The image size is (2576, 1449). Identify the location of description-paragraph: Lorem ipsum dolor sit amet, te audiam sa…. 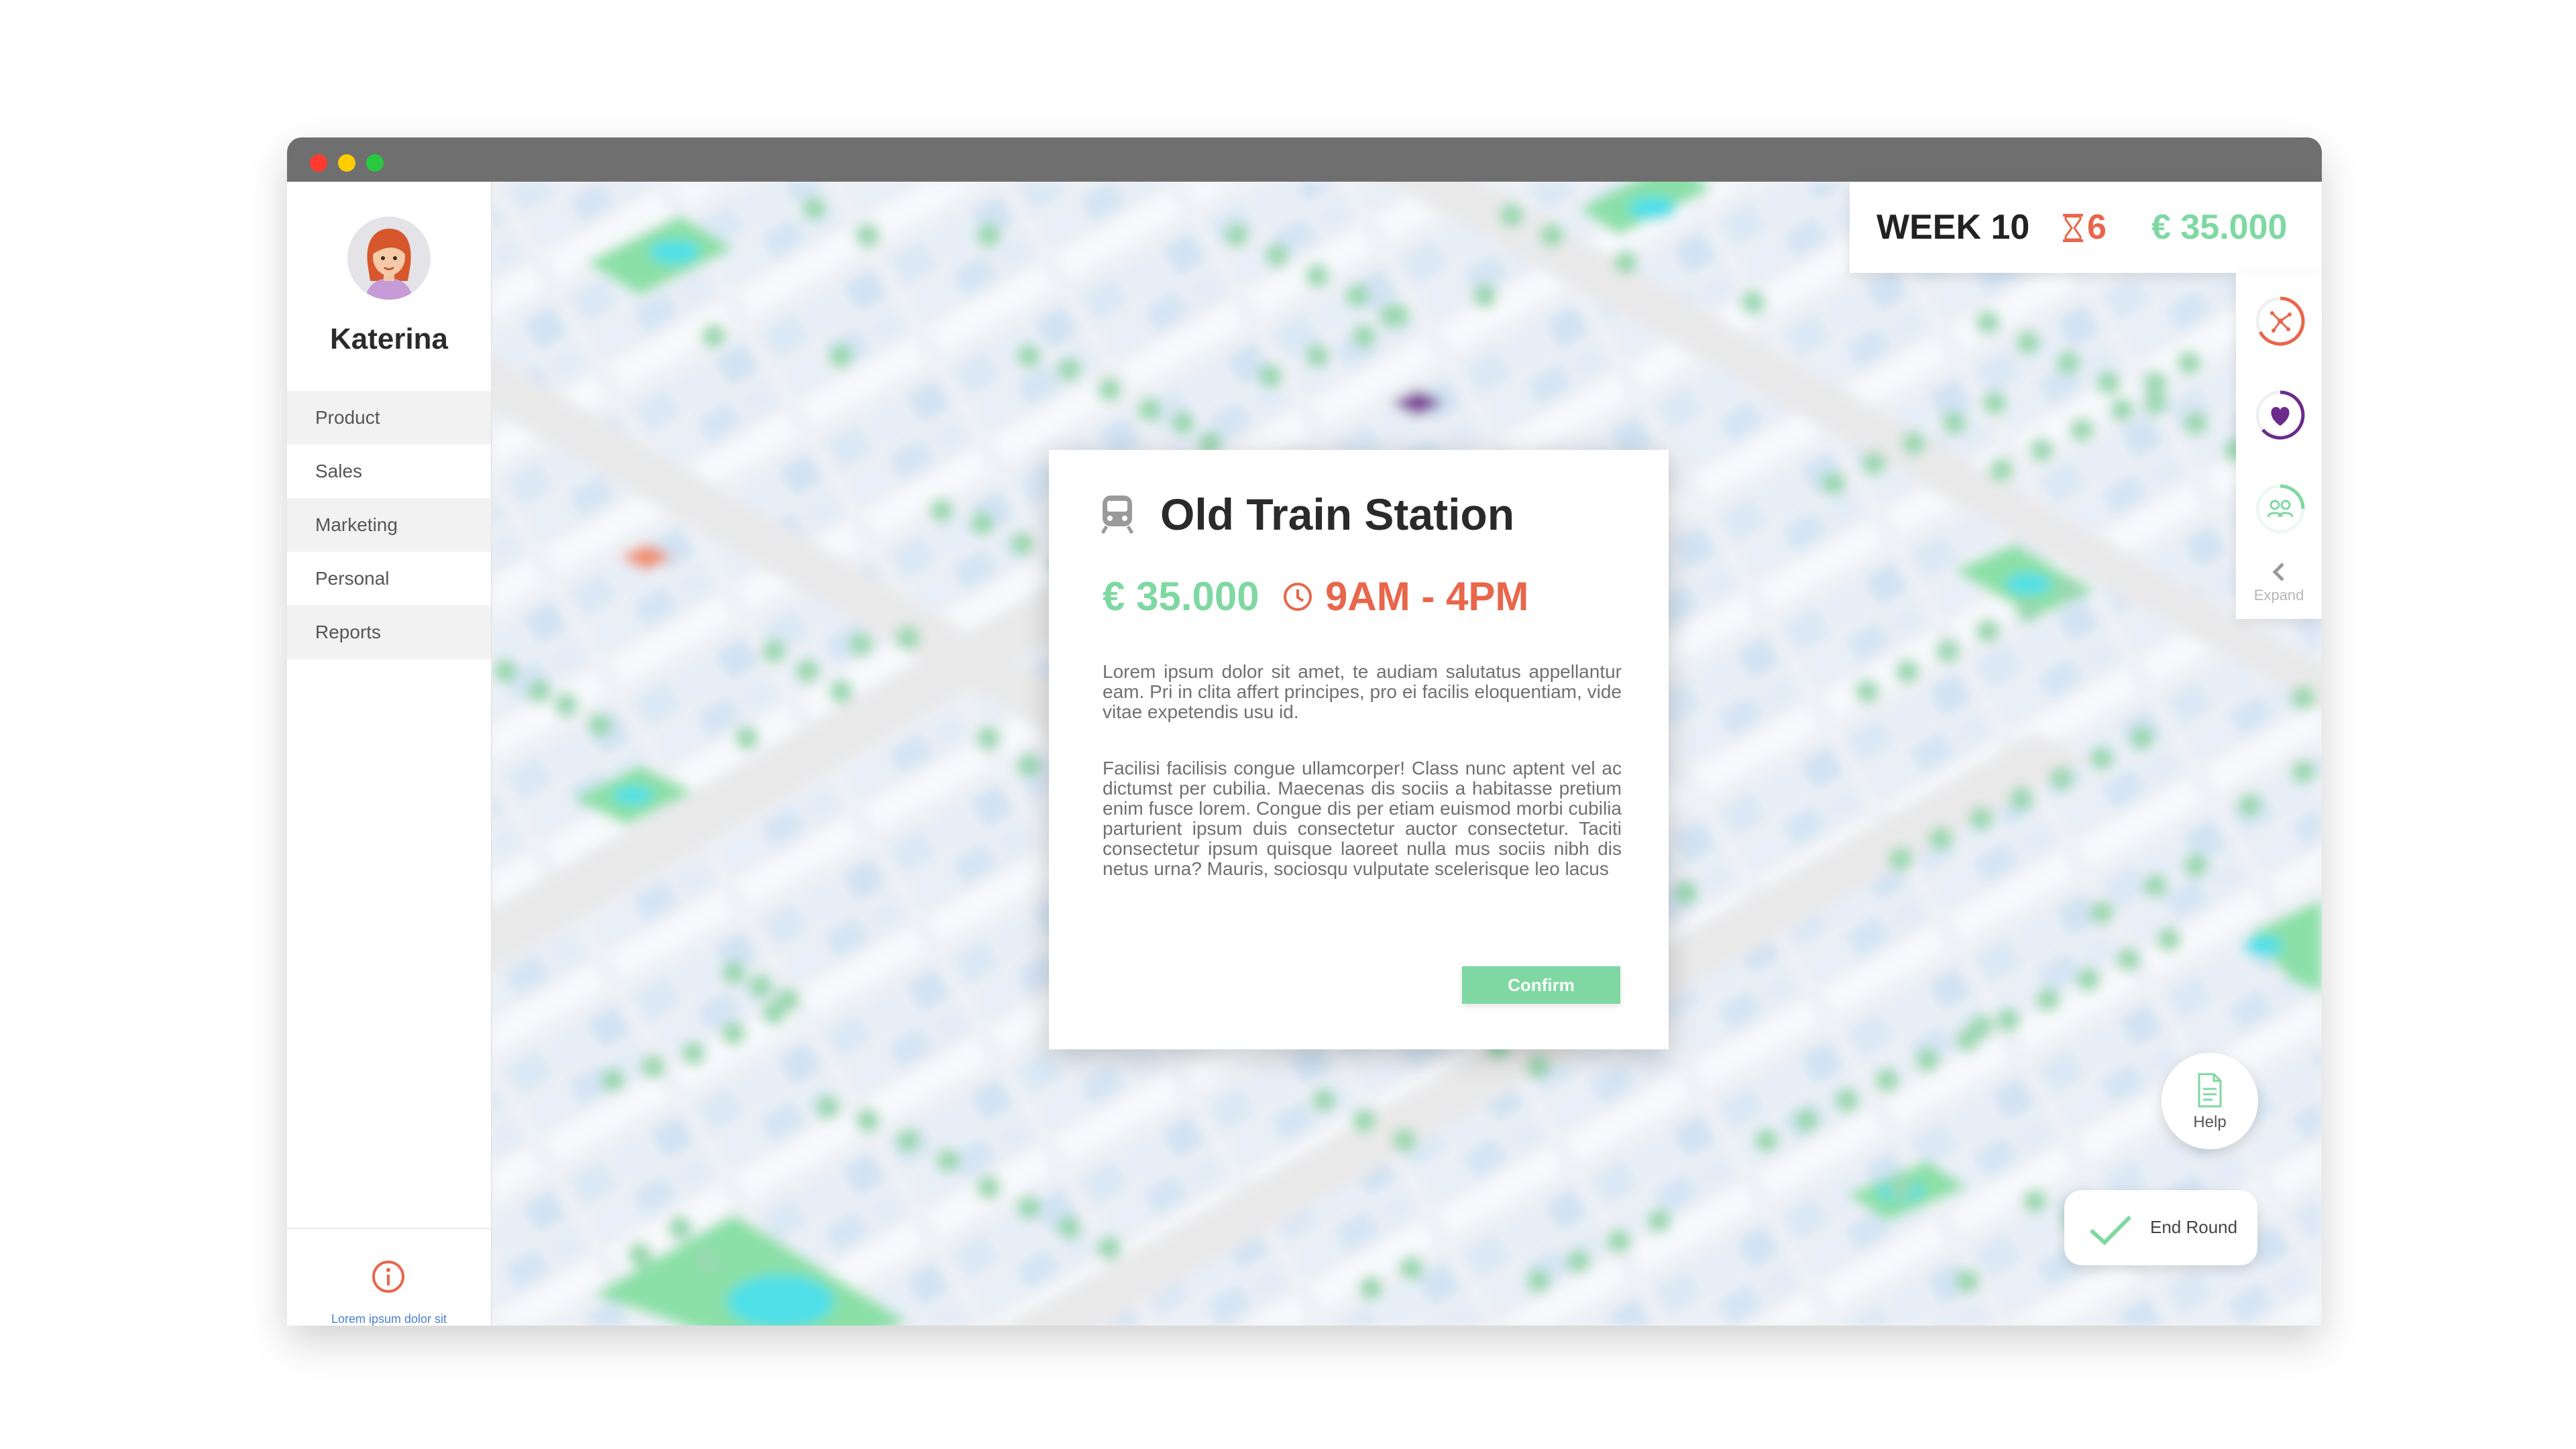
(1362, 691).